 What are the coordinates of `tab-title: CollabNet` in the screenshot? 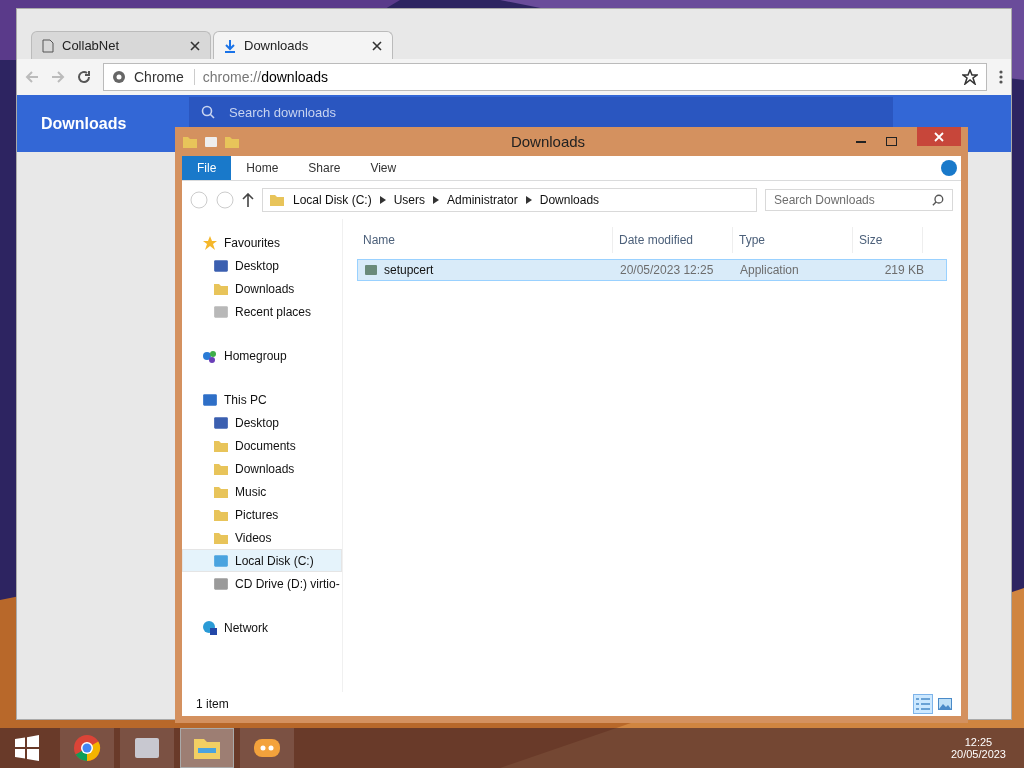 It's located at (91, 45).